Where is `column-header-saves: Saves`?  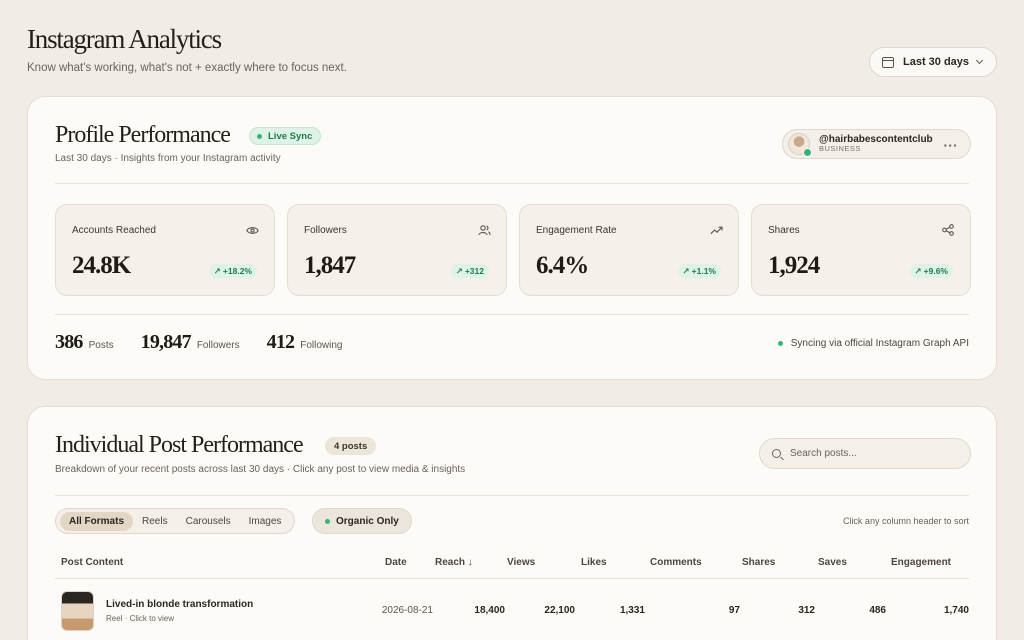 column-header-saves: Saves is located at coordinates (832, 562).